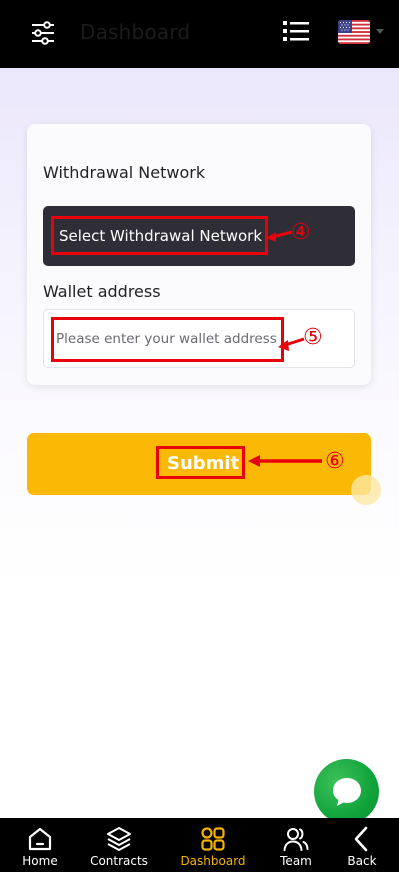  What do you see at coordinates (119, 839) in the screenshot?
I see `layers-icon` at bounding box center [119, 839].